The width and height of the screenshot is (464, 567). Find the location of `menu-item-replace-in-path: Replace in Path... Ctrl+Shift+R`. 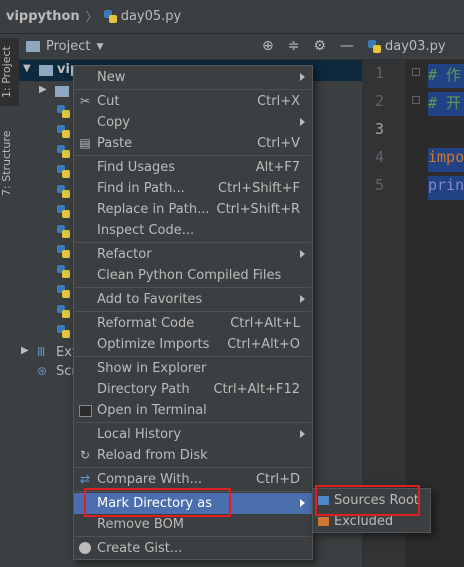

menu-item-replace-in-path: Replace in Path... Ctrl+Shift+R is located at coordinates (193, 209).